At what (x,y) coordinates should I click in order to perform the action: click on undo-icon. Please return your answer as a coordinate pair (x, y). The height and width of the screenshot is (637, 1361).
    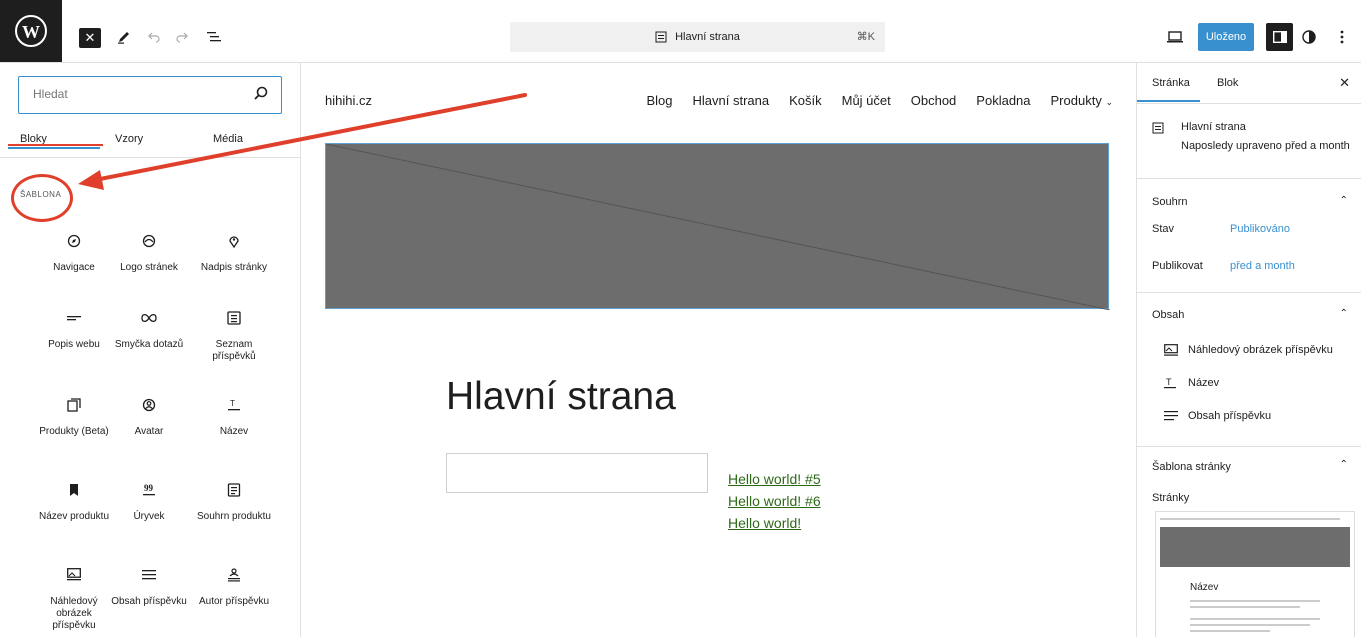
    Looking at the image, I should click on (154, 37).